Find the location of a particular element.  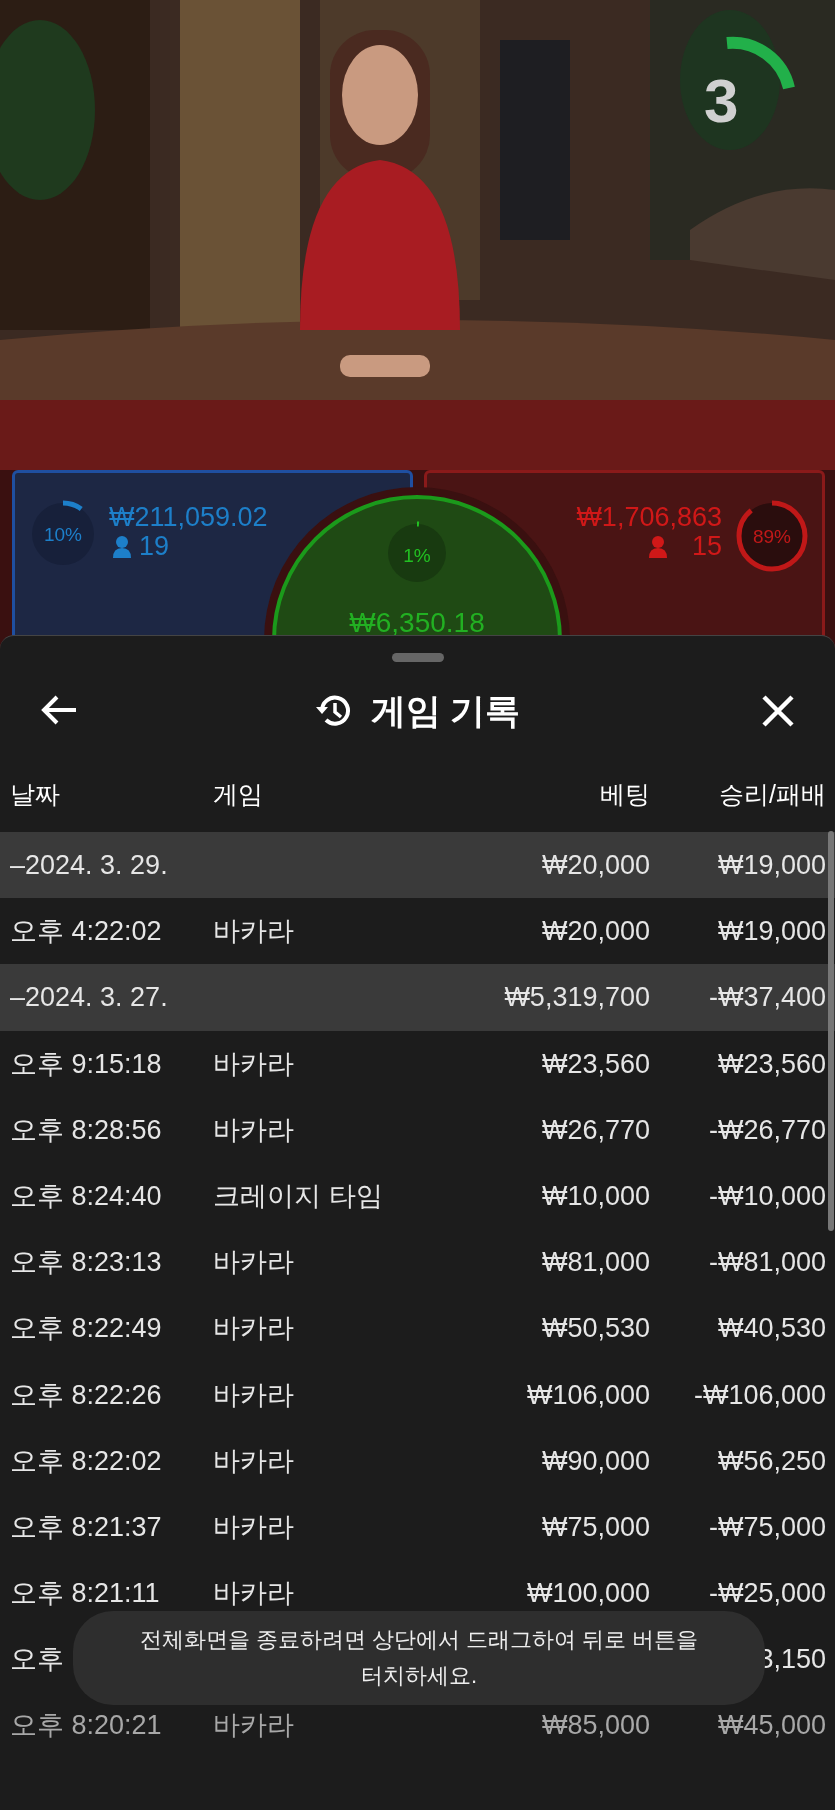

time-cell-text: 오후 8:24:40 is located at coordinates (86, 1196).